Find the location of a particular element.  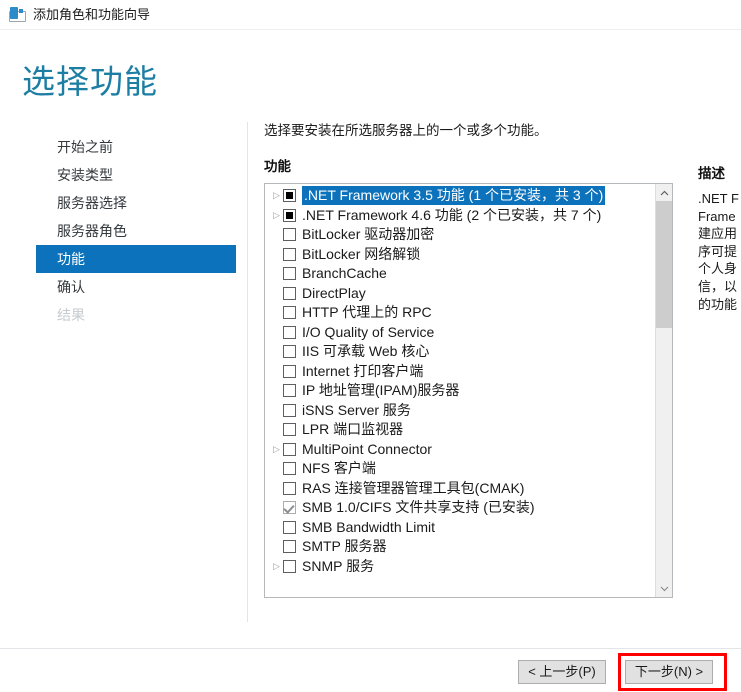

feature-label: BitLocker 网络解锁 is located at coordinates (361, 253).